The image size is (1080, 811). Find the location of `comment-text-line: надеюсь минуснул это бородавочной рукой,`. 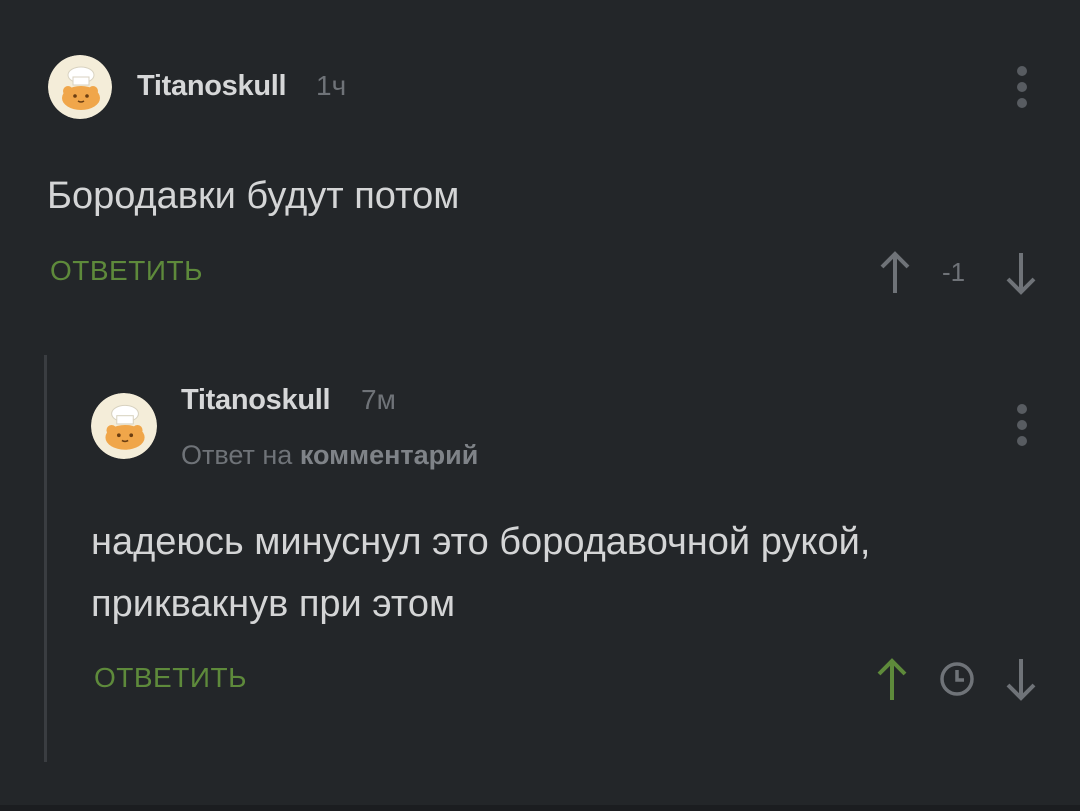

comment-text-line: надеюсь минуснул это бородавочной рукой, is located at coordinates (481, 542).